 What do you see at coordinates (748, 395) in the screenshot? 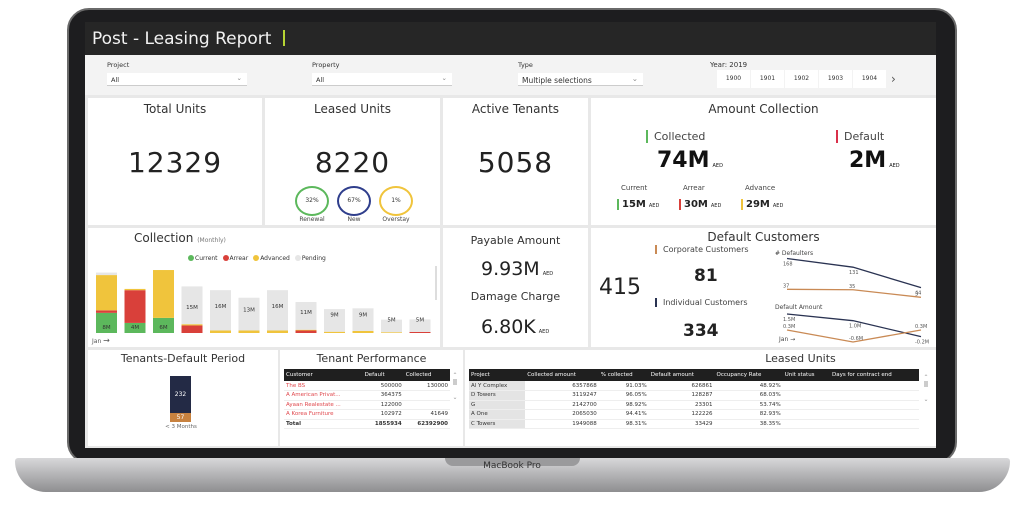
I see `table-cell: 68.03%` at bounding box center [748, 395].